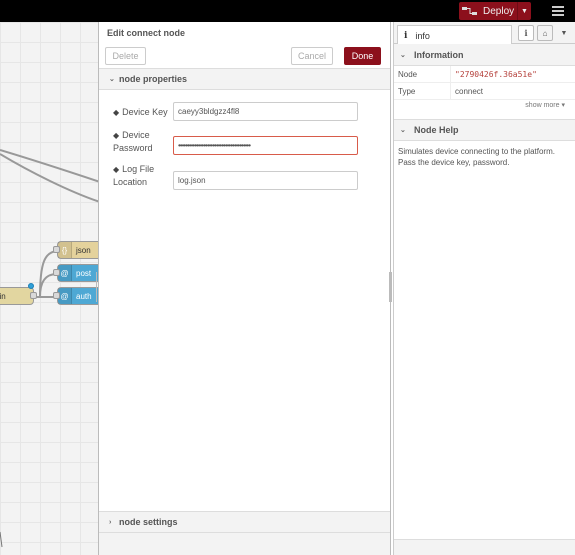  I want to click on cancel-button: Cancel, so click(312, 56).